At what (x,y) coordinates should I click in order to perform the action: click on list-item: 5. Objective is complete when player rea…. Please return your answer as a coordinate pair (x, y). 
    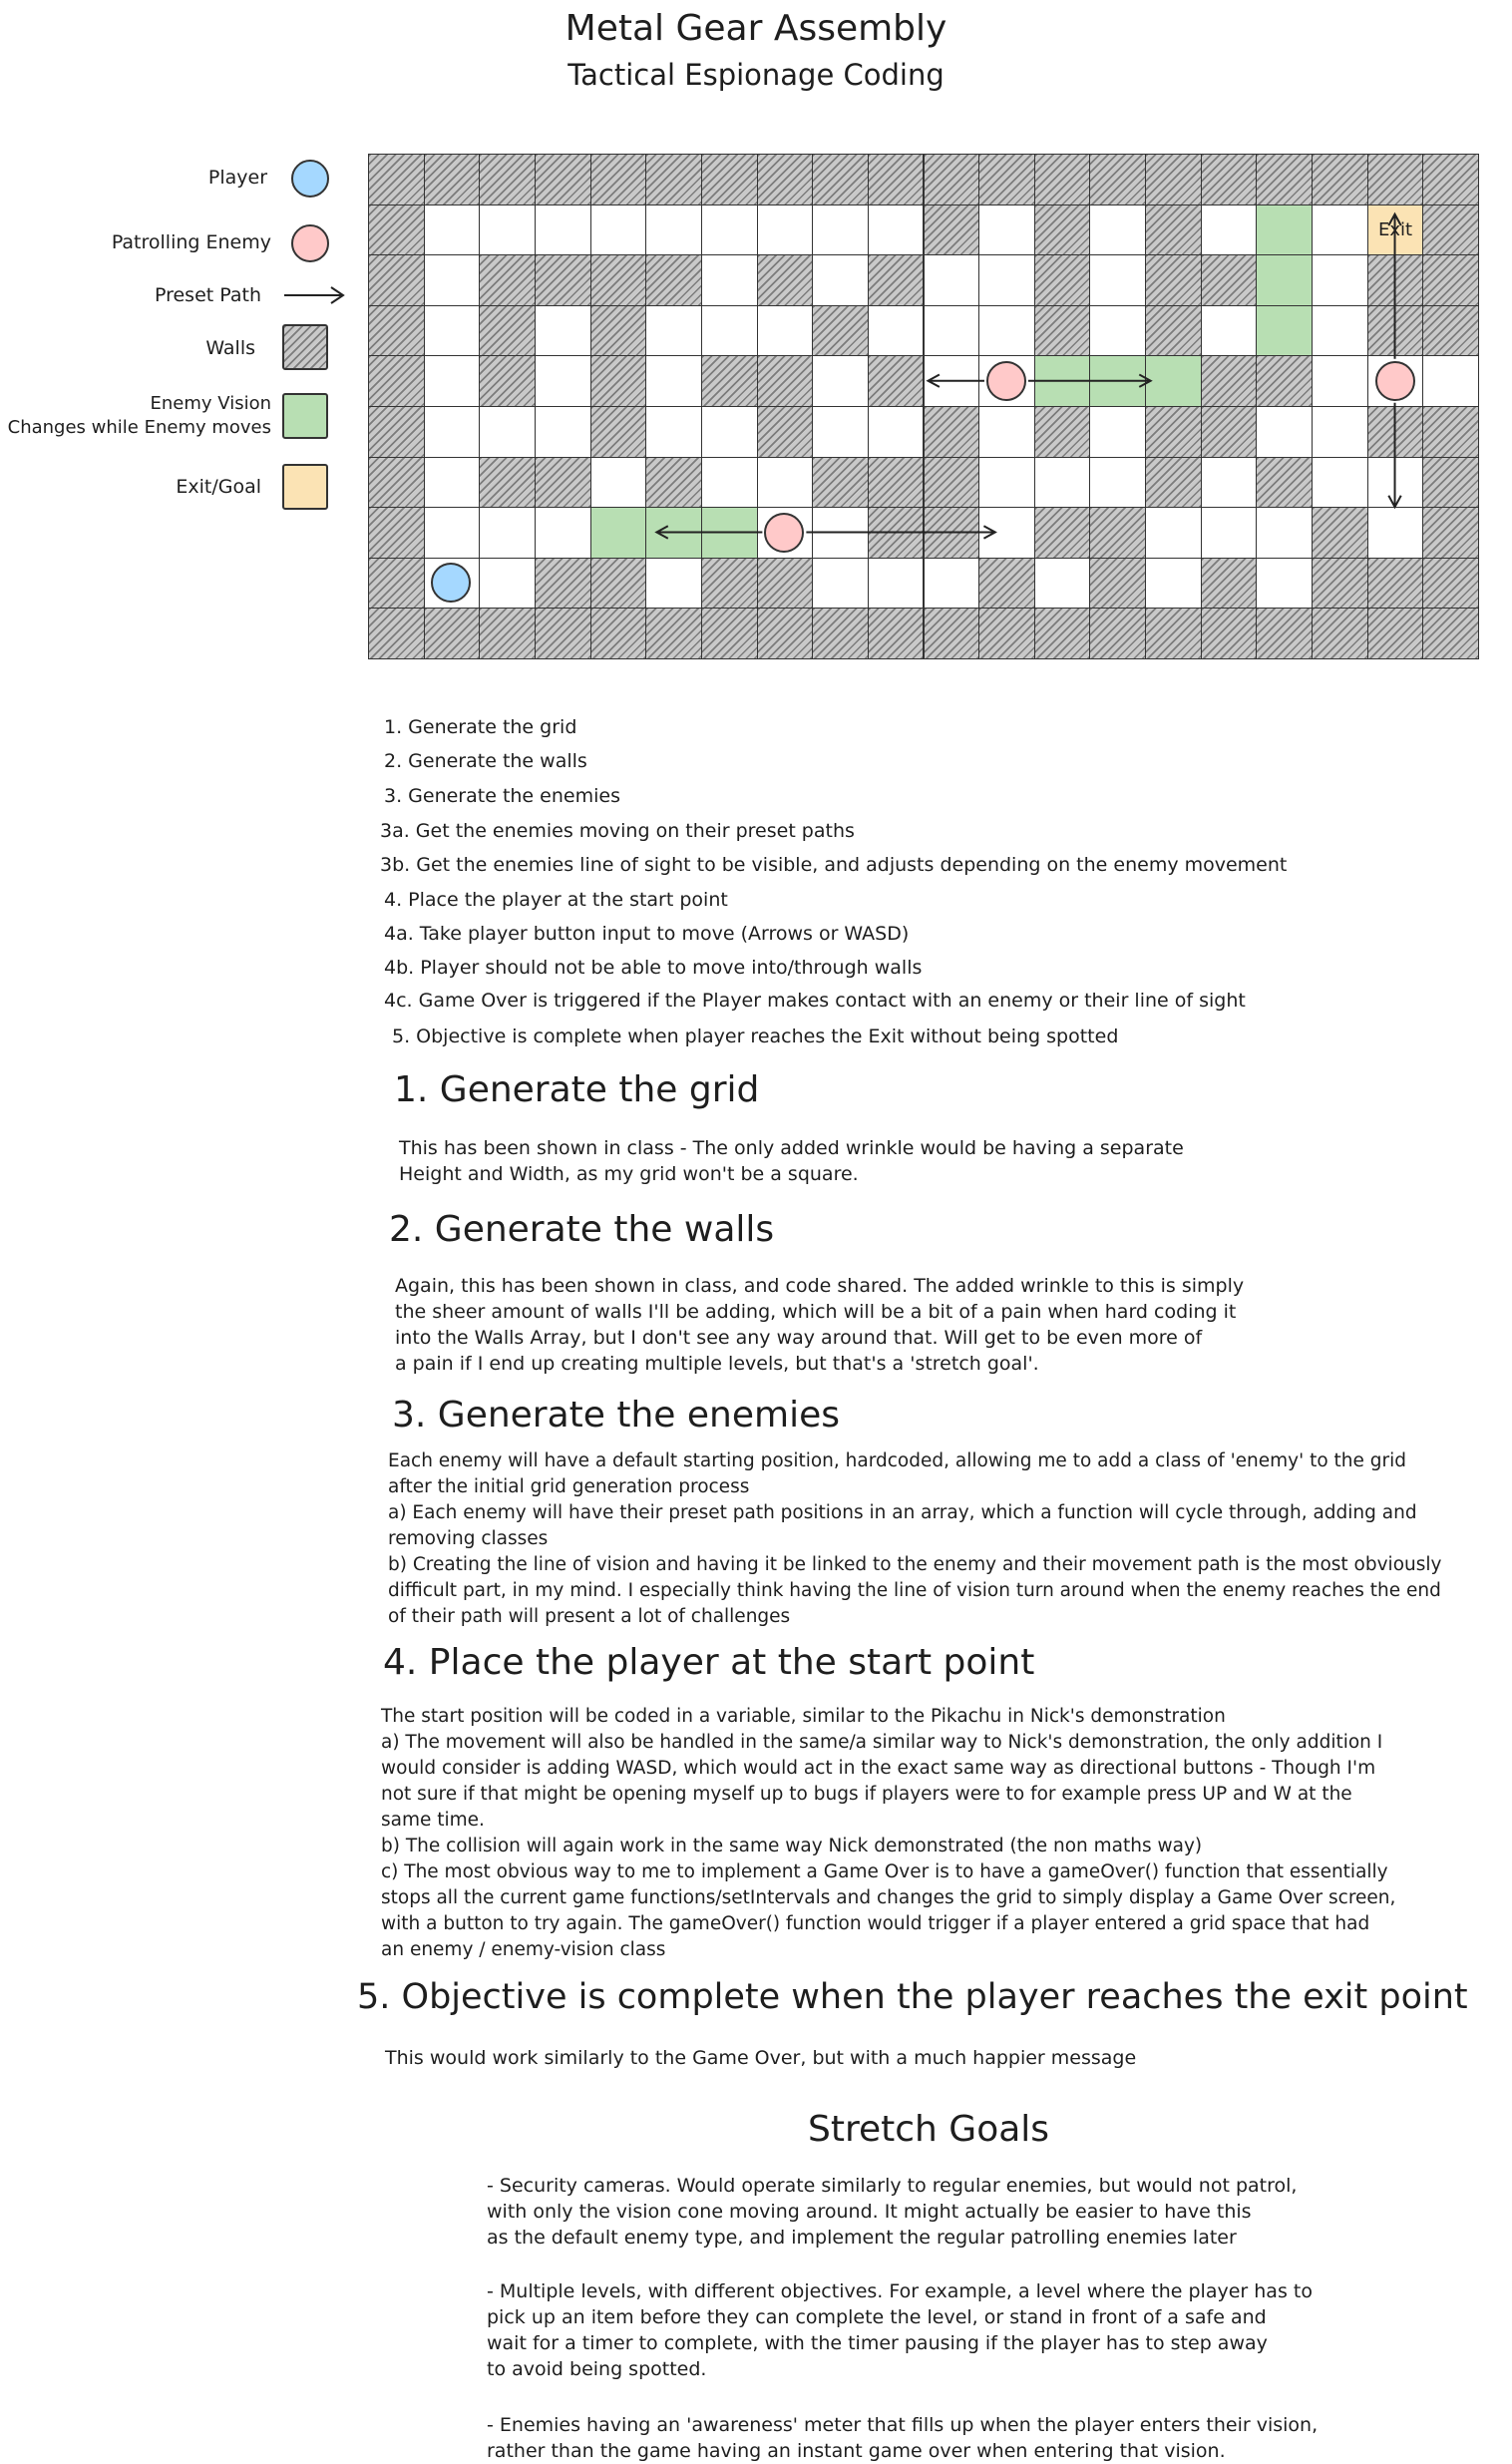
    Looking at the image, I should click on (755, 1036).